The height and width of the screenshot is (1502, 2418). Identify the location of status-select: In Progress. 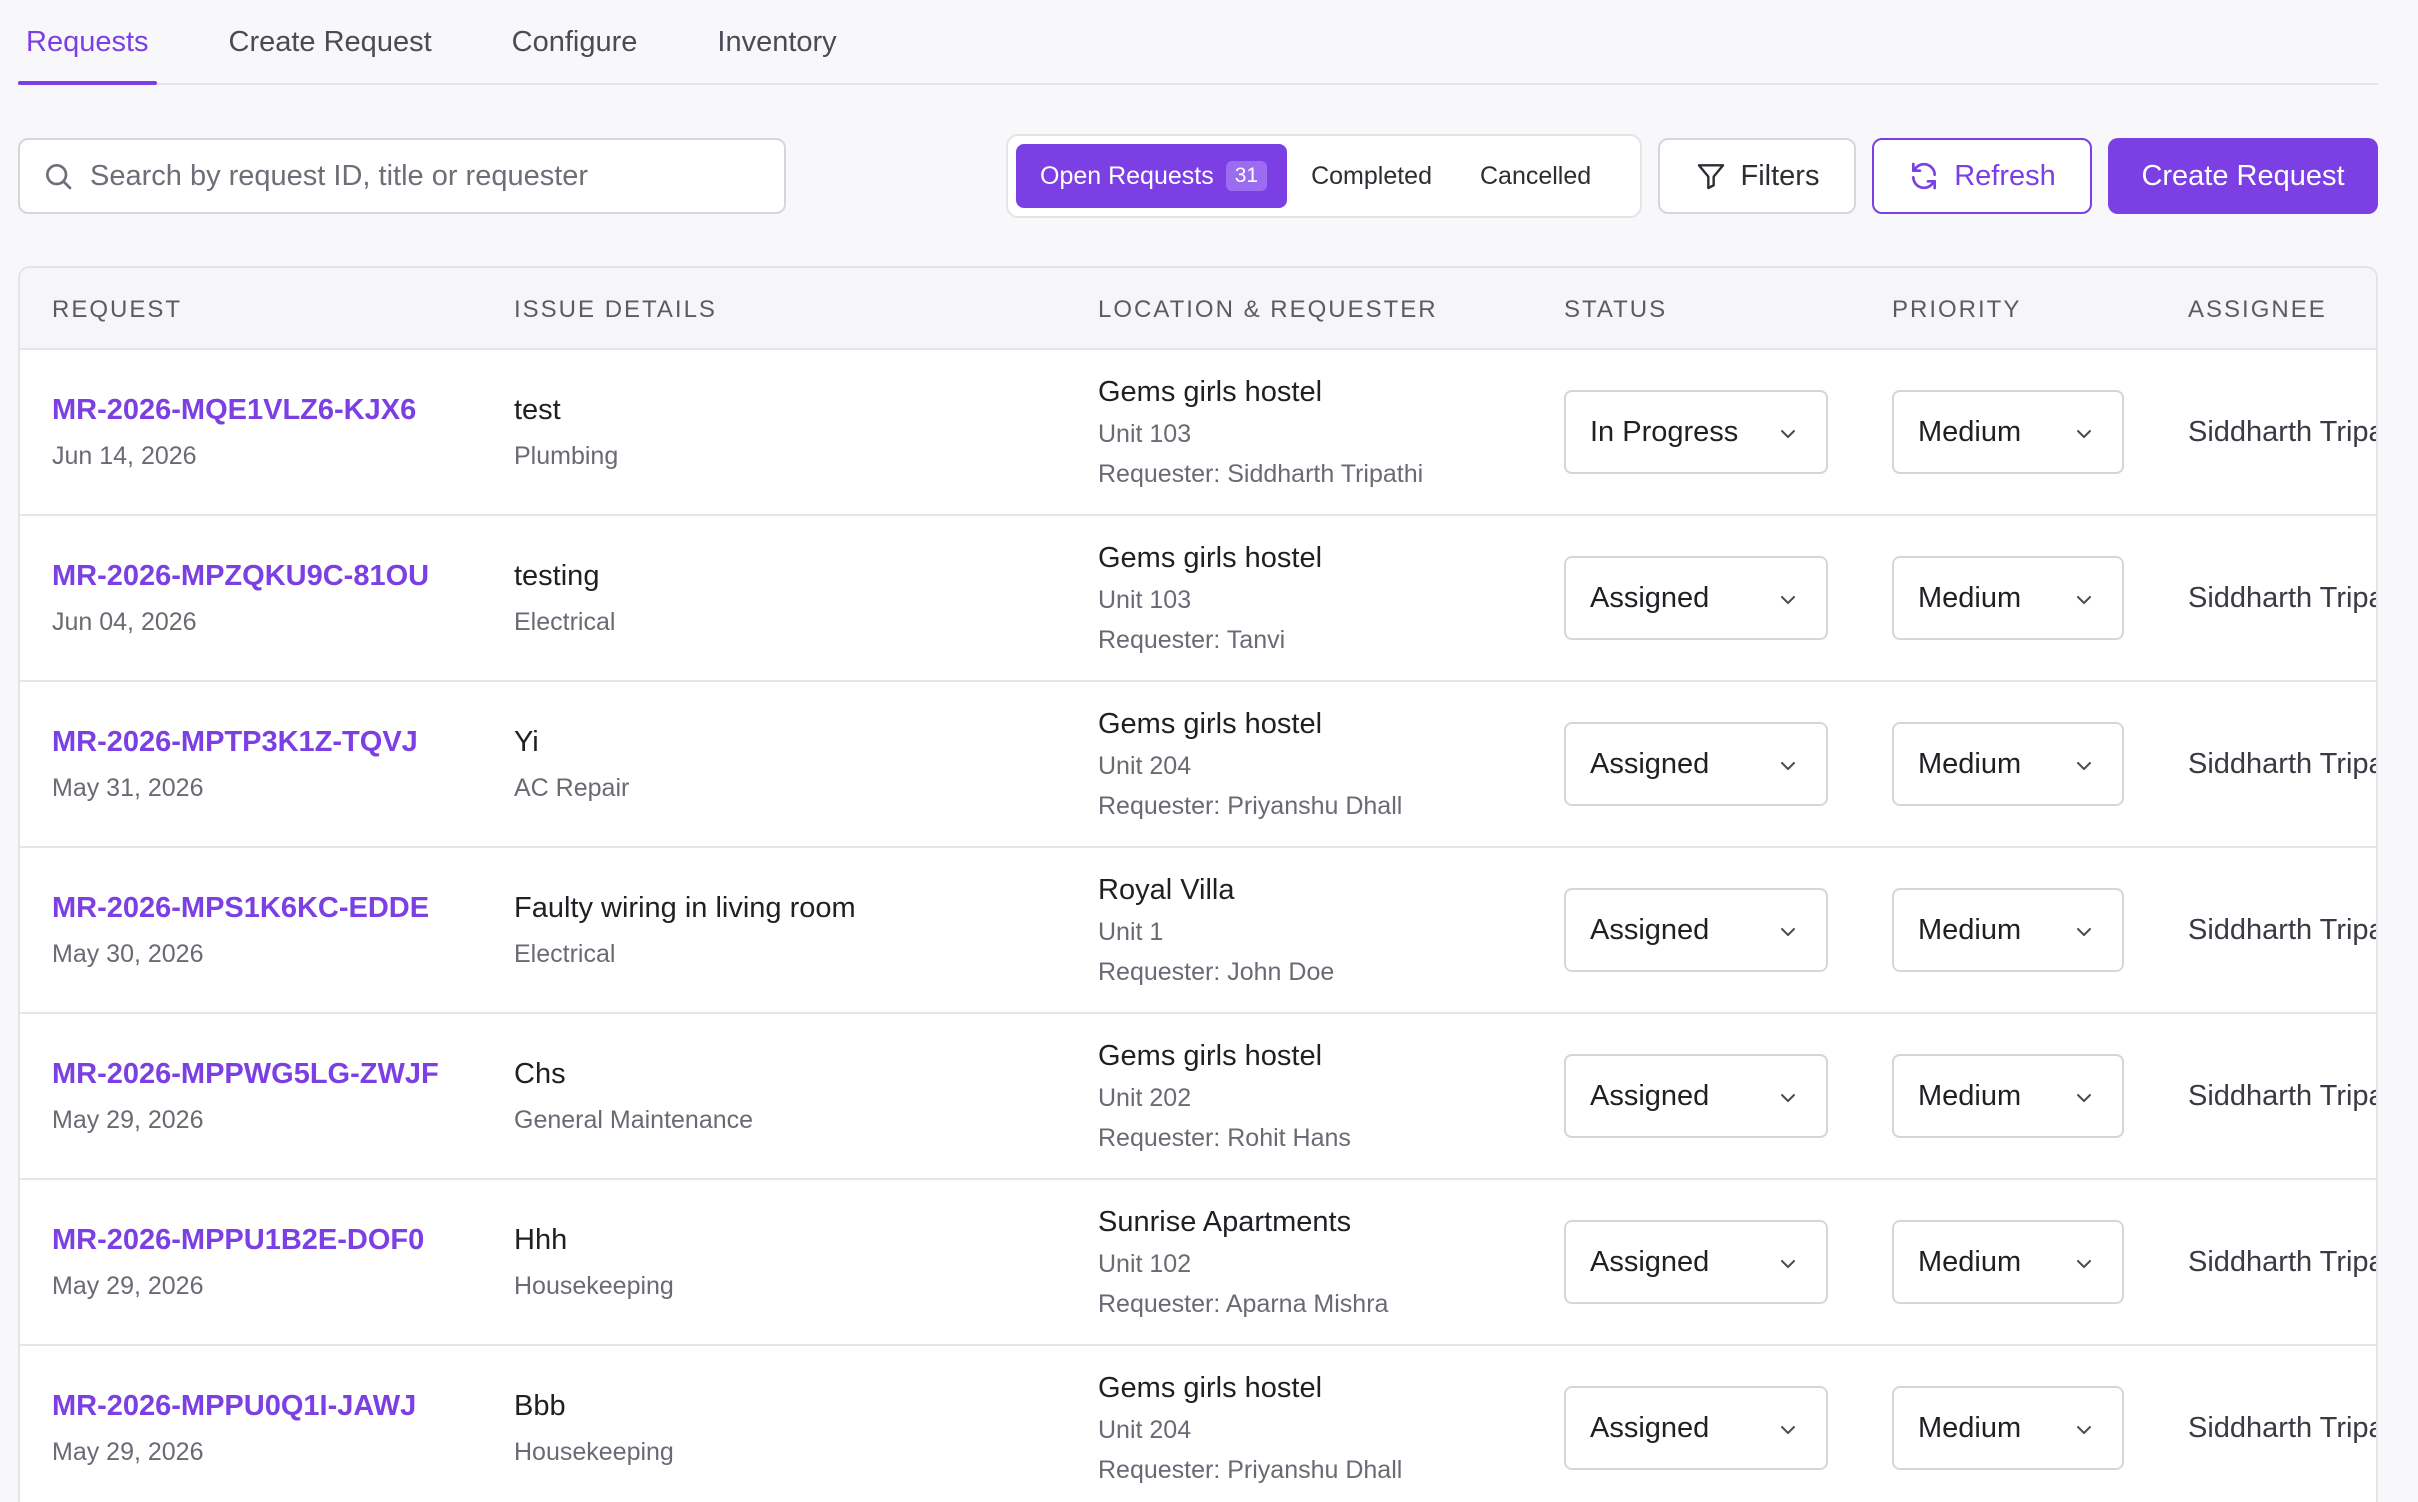
(1696, 432).